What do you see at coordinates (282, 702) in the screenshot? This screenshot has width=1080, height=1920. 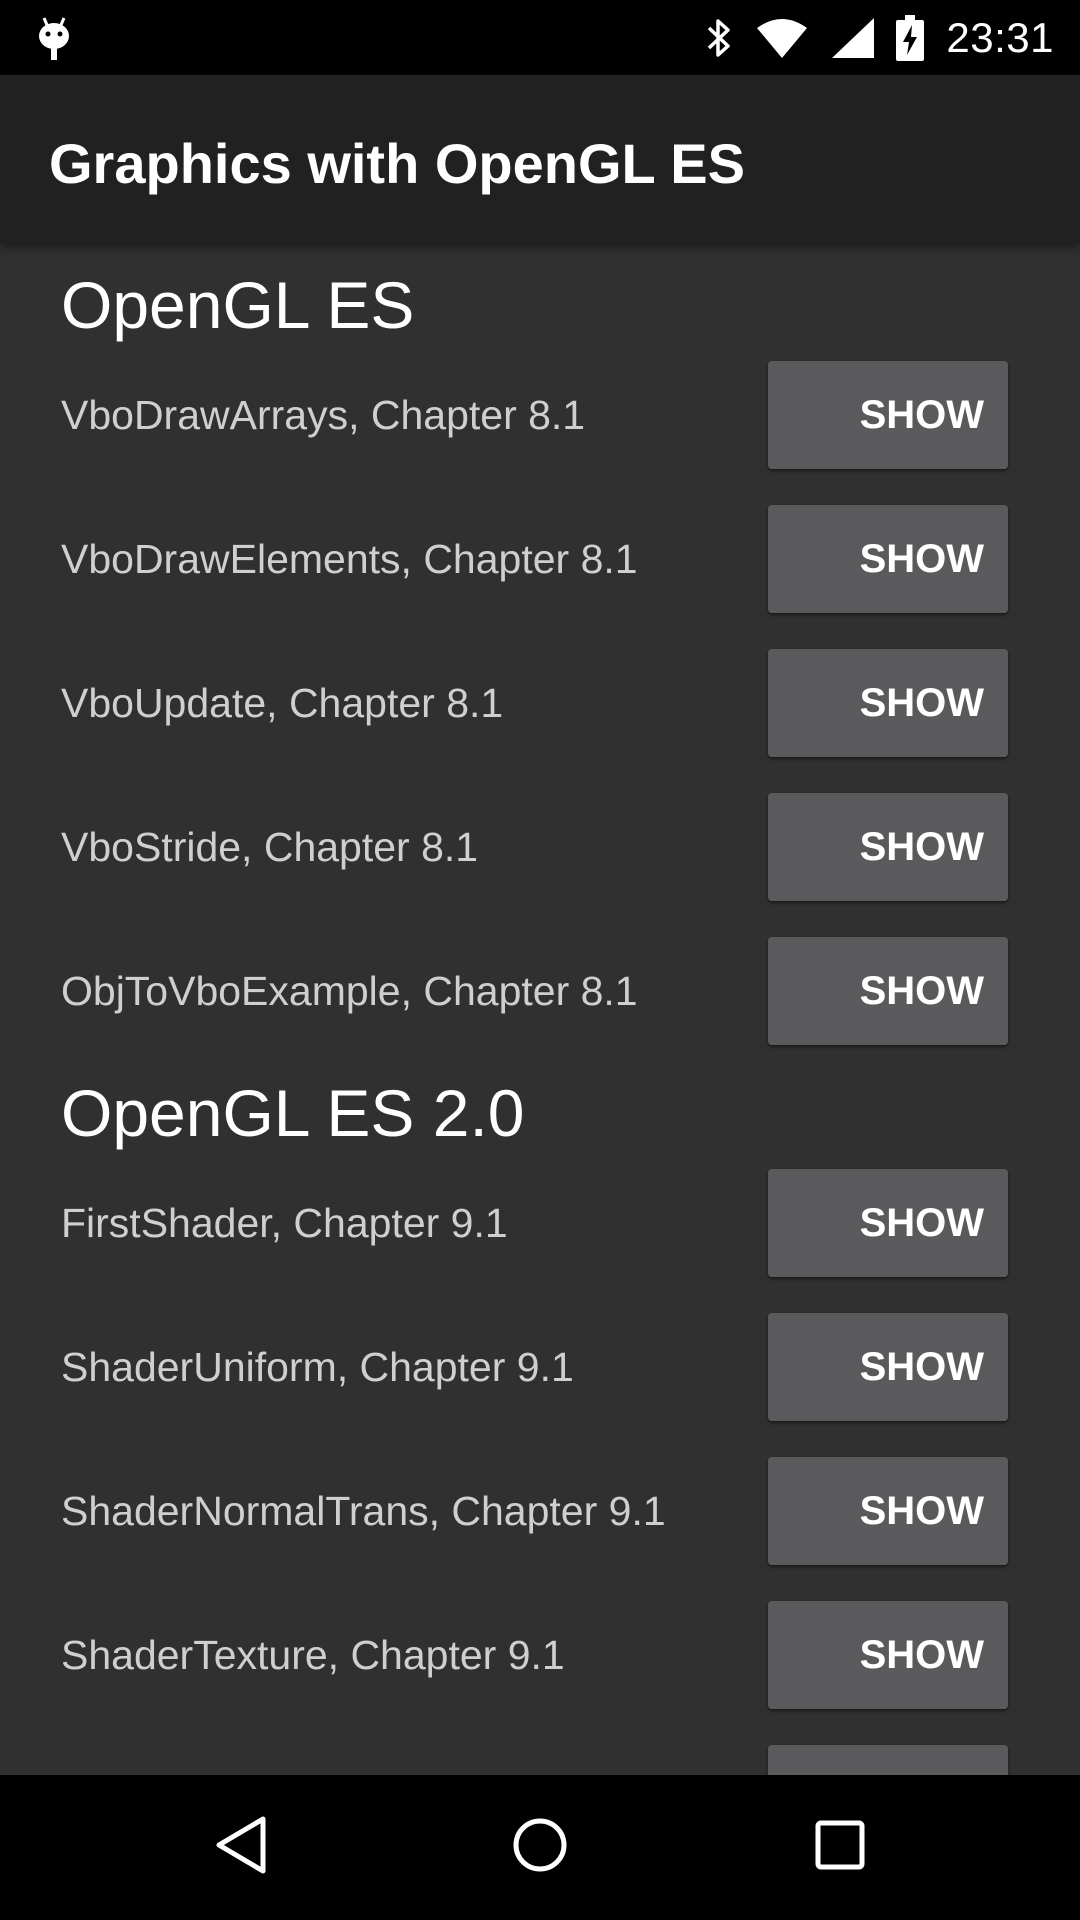 I see `example-label: VboUpdate, Chapter 8.1` at bounding box center [282, 702].